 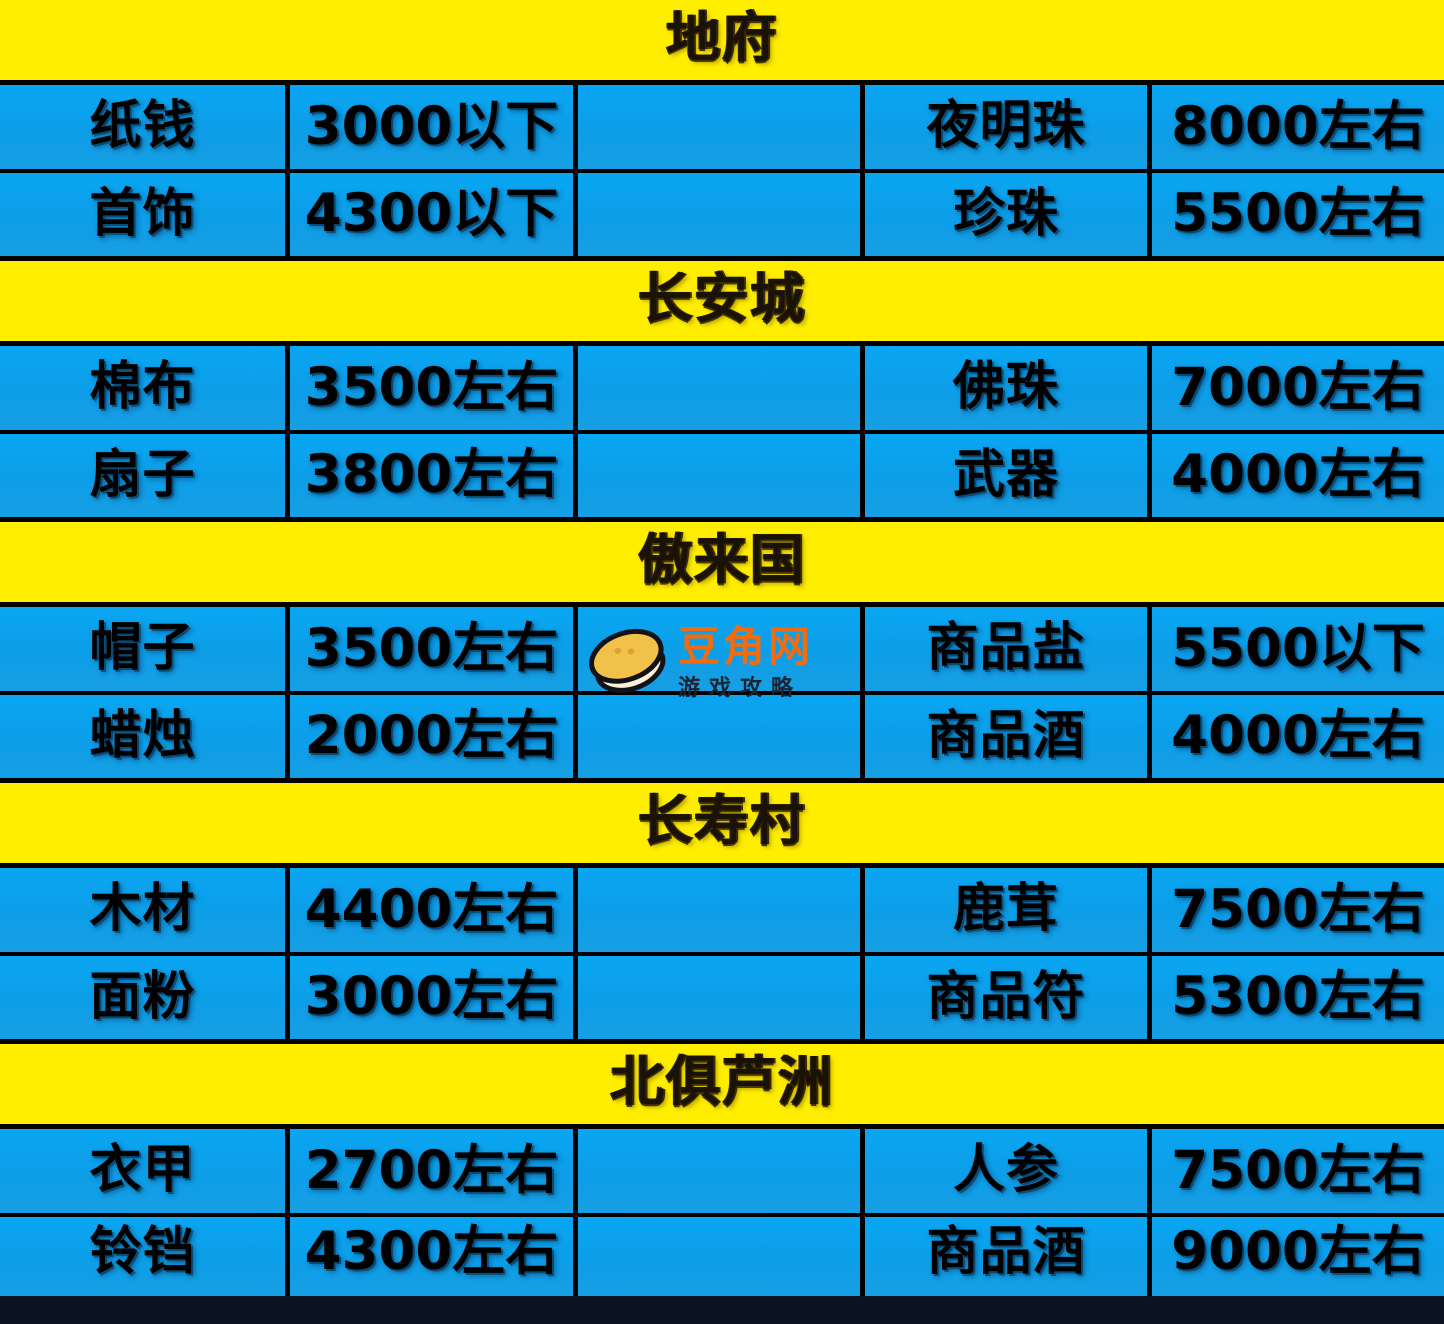 I want to click on cell-item-price-2: 8000左右, so click(x=1298, y=127).